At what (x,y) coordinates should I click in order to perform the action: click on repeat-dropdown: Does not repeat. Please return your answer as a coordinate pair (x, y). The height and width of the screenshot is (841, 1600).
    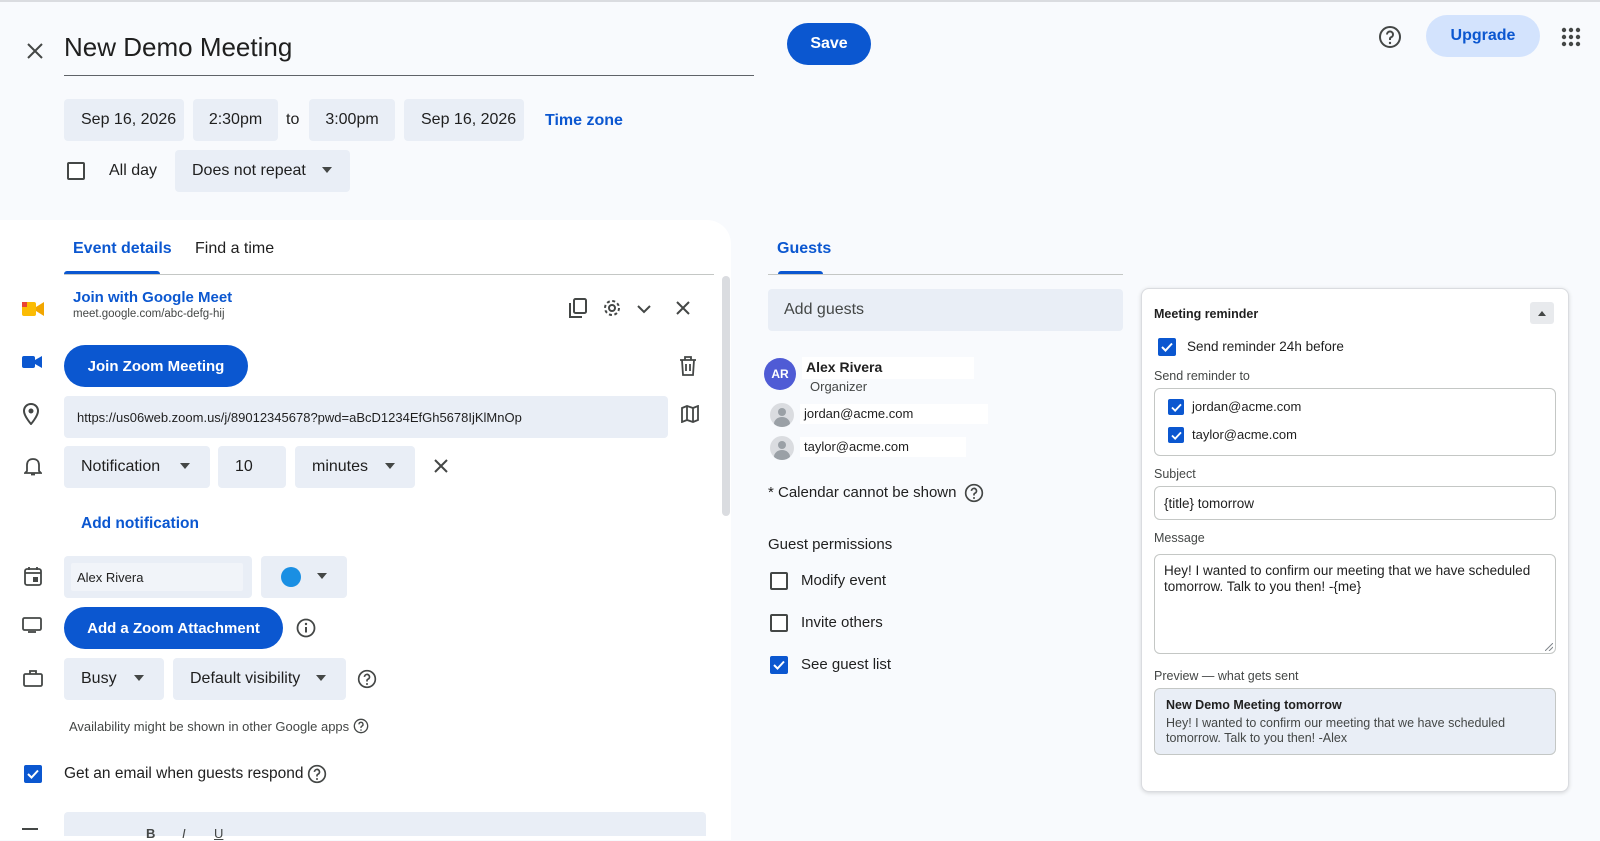
    Looking at the image, I should click on (262, 171).